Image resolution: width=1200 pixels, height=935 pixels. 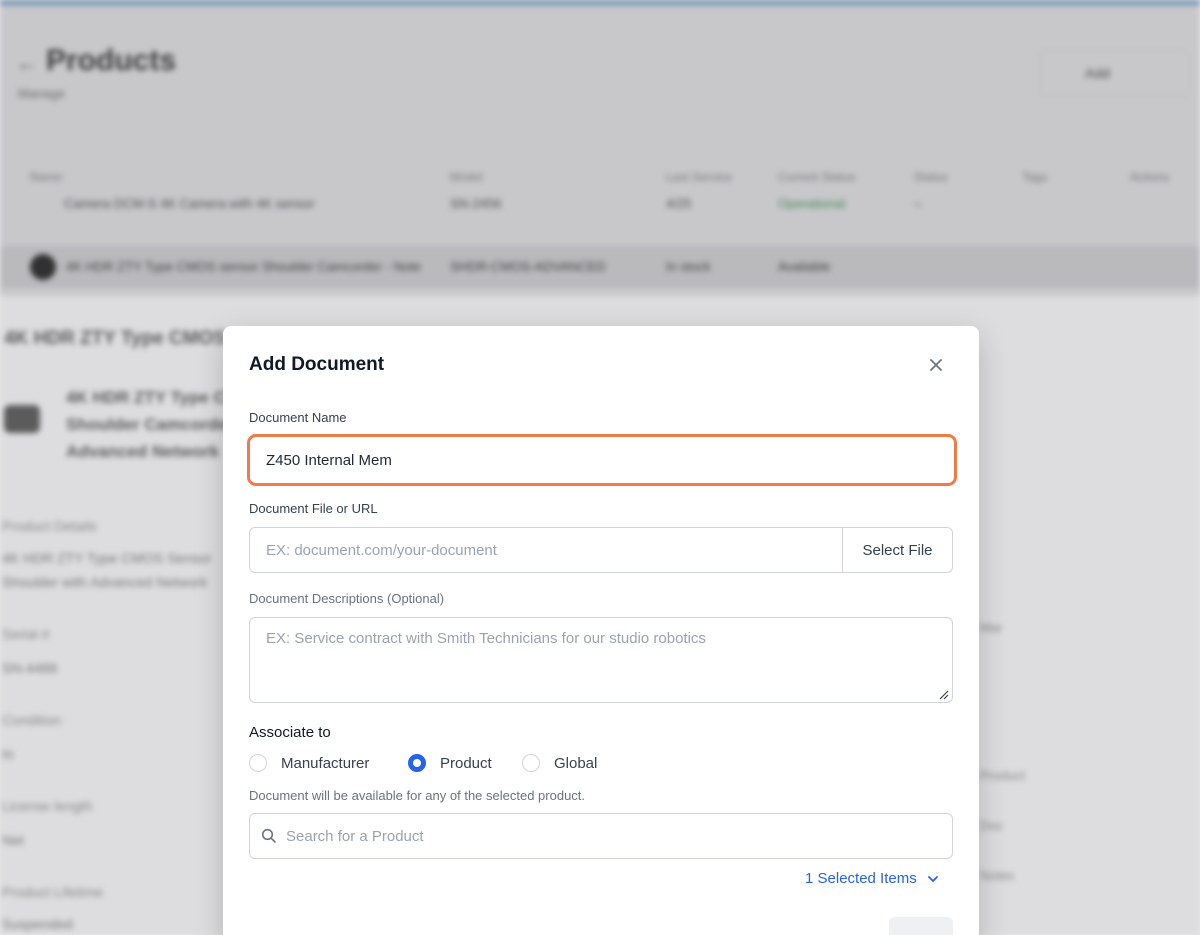 What do you see at coordinates (932, 878) in the screenshot?
I see `chevron-down-icon` at bounding box center [932, 878].